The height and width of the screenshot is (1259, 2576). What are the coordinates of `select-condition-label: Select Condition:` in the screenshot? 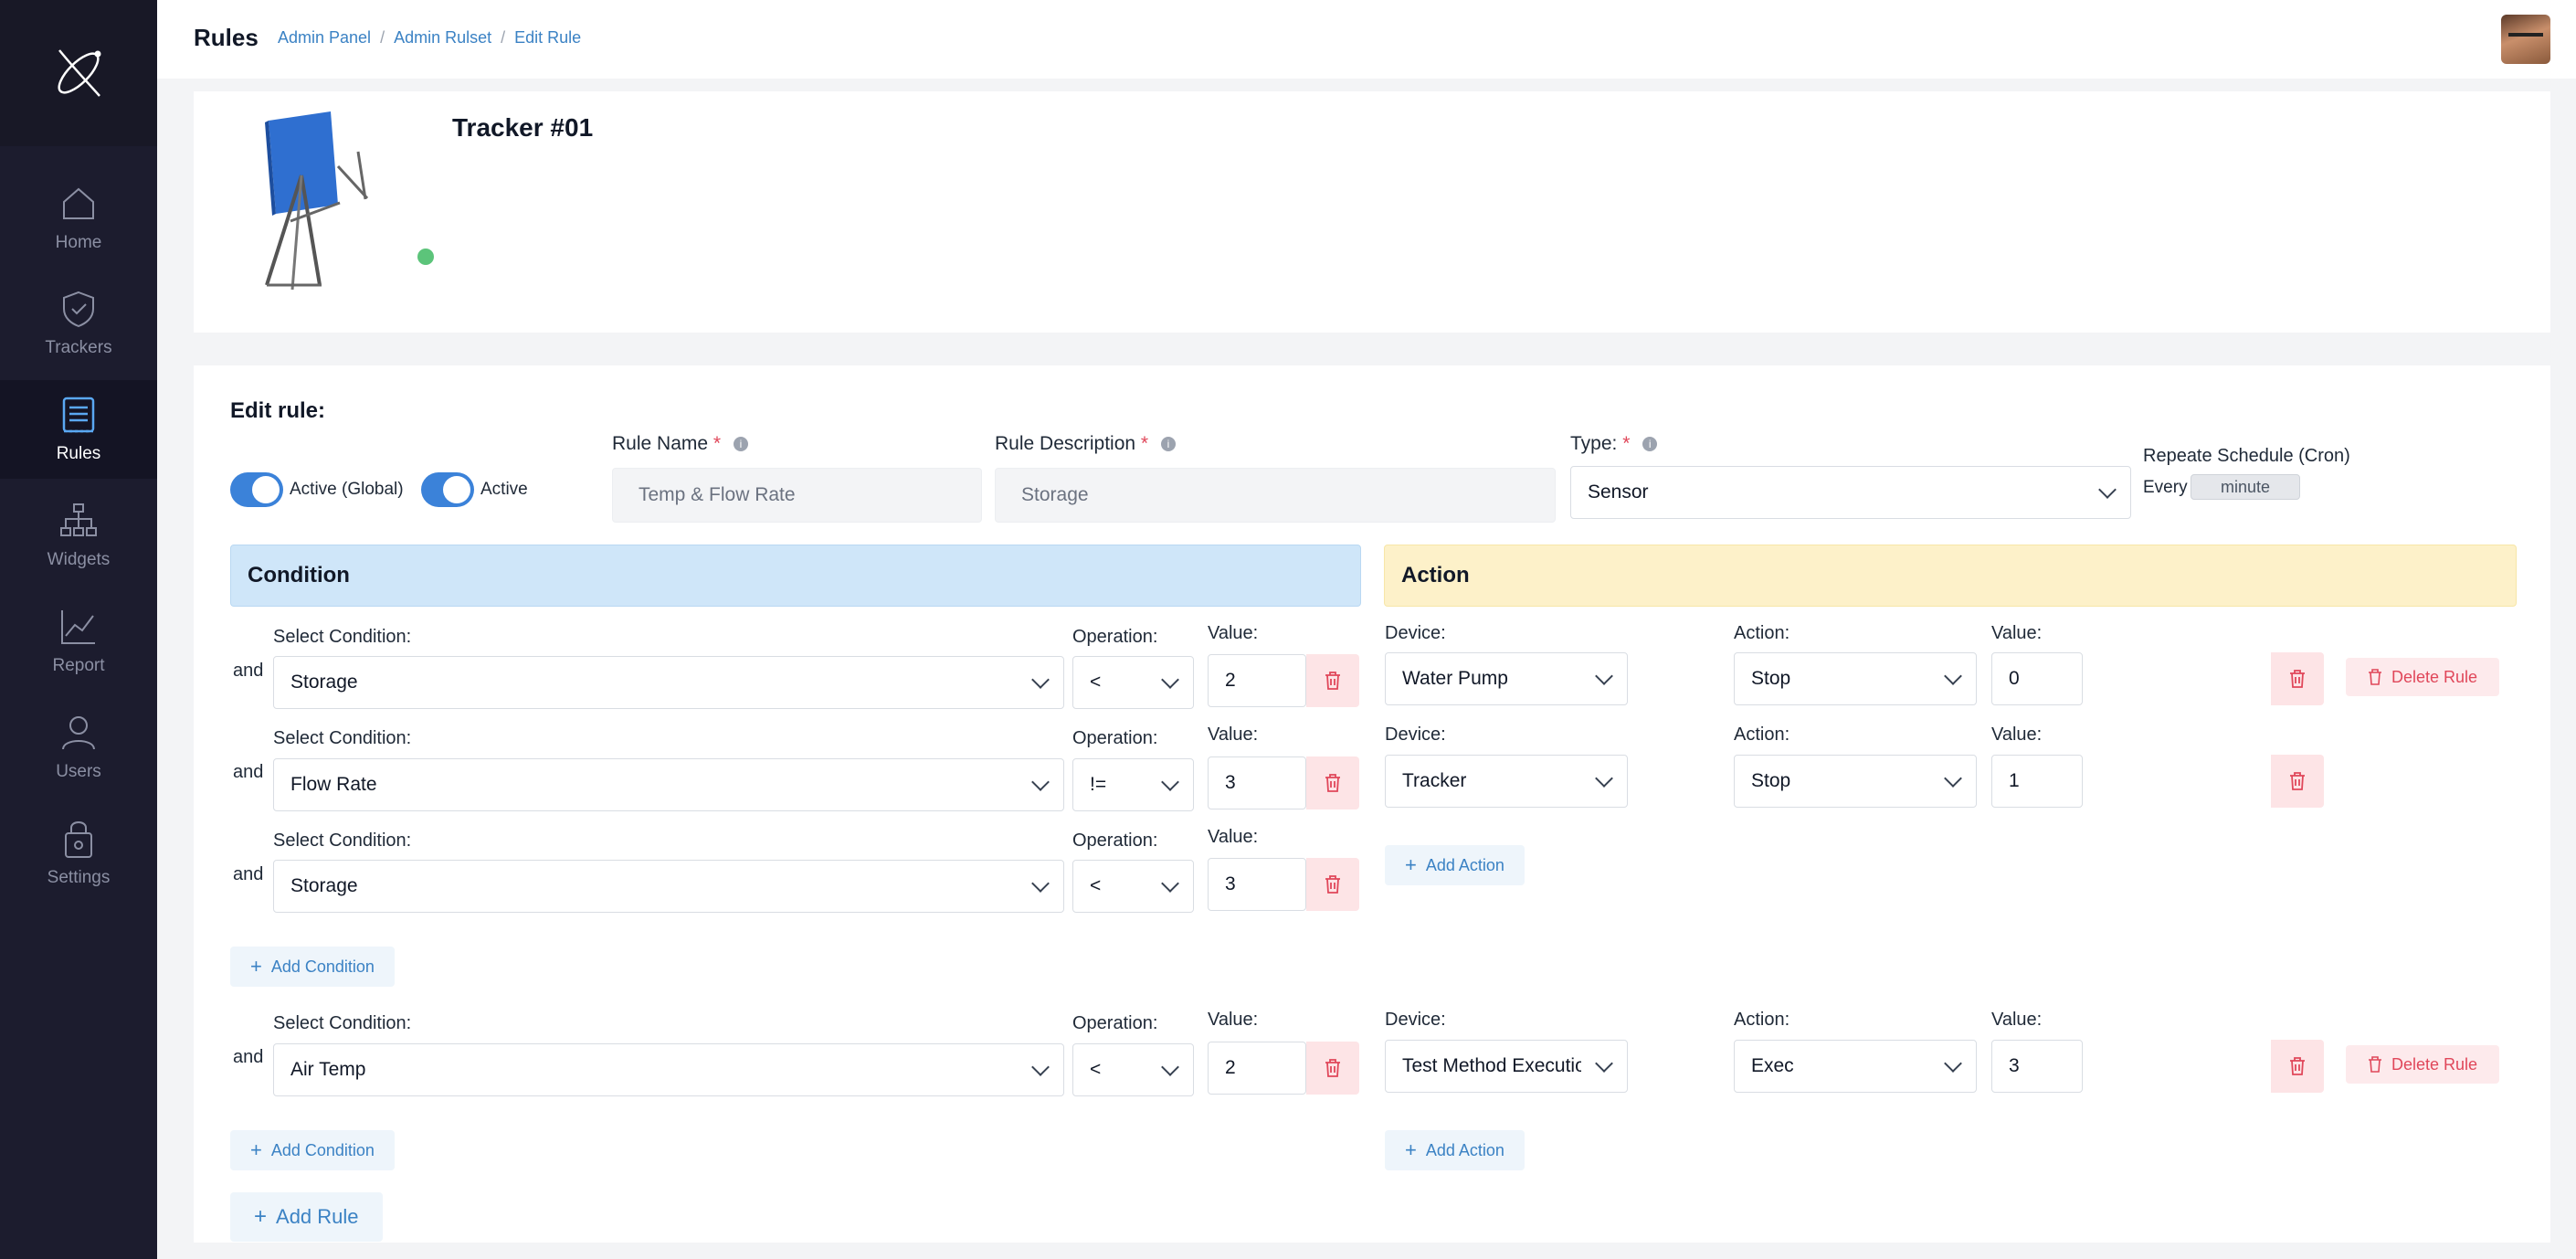 It's located at (342, 841).